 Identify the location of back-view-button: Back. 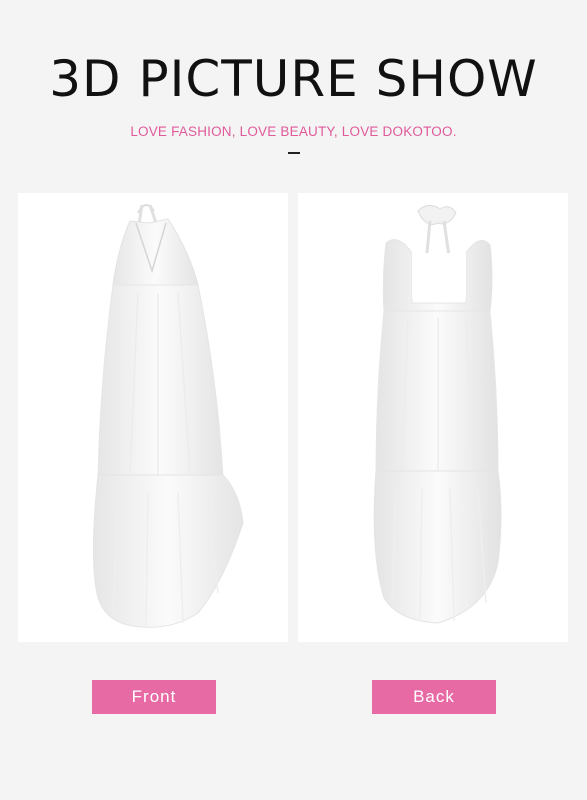
(434, 697).